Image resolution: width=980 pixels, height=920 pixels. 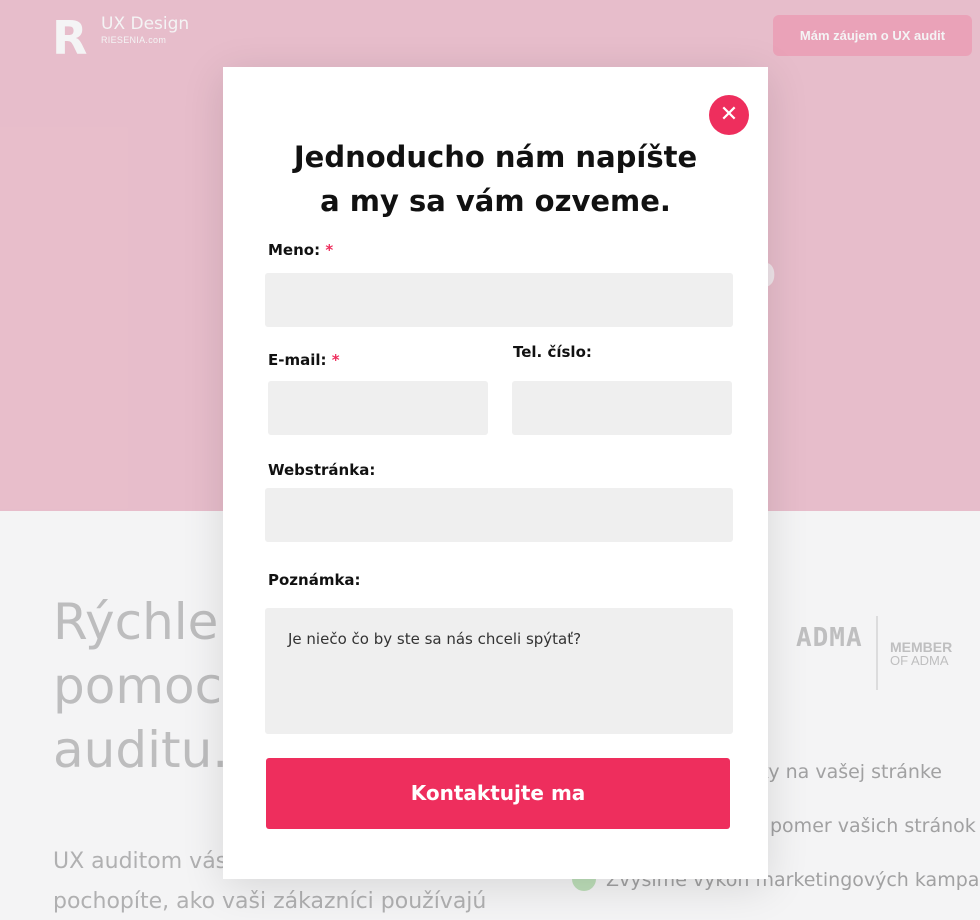 What do you see at coordinates (322, 470) in the screenshot?
I see `website-label: Webstránka:` at bounding box center [322, 470].